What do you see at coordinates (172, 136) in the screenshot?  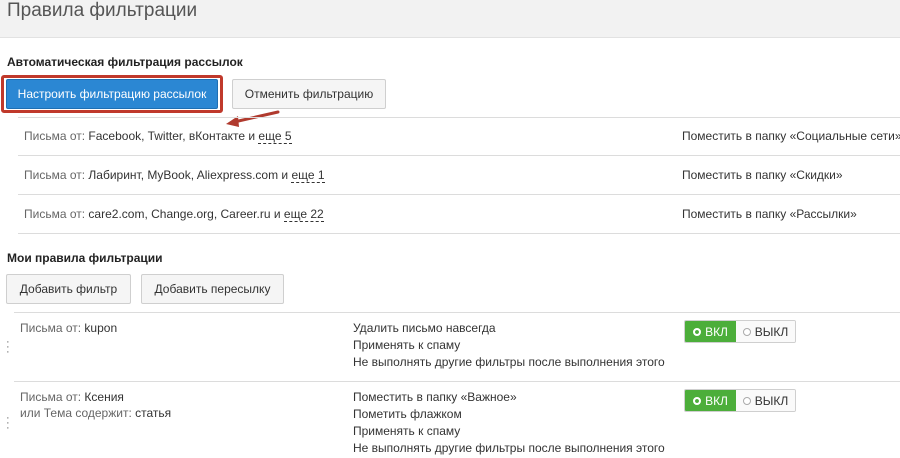 I see `senders-list: Facebook, Twitter, вКонтакте и` at bounding box center [172, 136].